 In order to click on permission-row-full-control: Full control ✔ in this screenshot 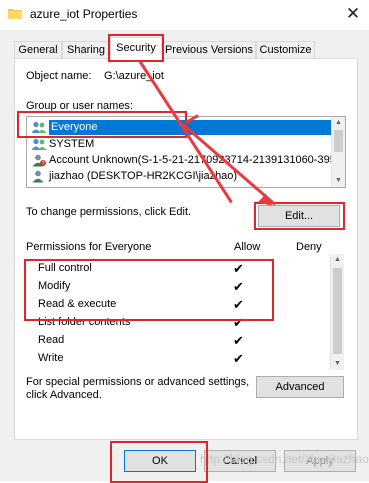, I will do `click(178, 268)`.